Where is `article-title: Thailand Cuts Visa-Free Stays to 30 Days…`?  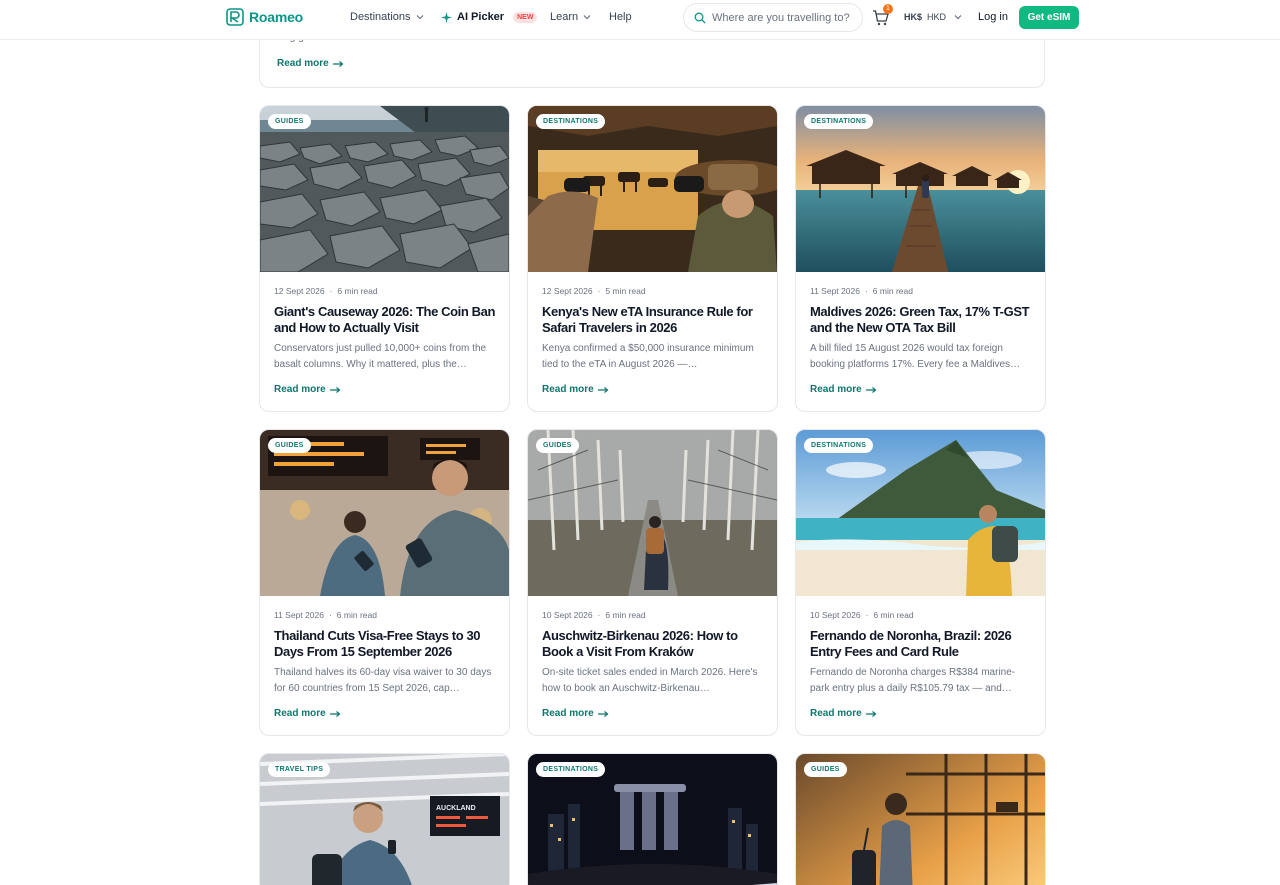
article-title: Thailand Cuts Visa-Free Stays to 30 Days… is located at coordinates (386, 644).